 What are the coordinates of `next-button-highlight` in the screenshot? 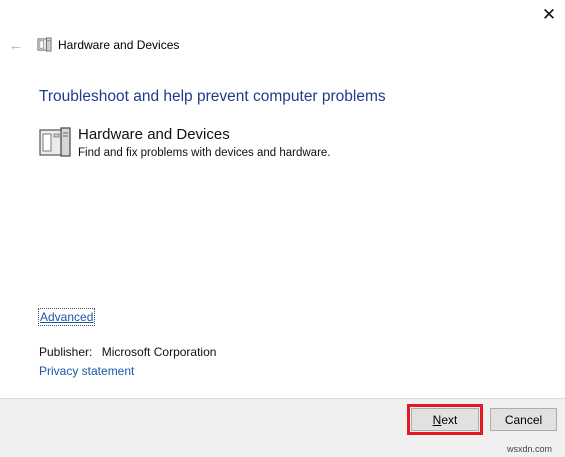 It's located at (445, 419).